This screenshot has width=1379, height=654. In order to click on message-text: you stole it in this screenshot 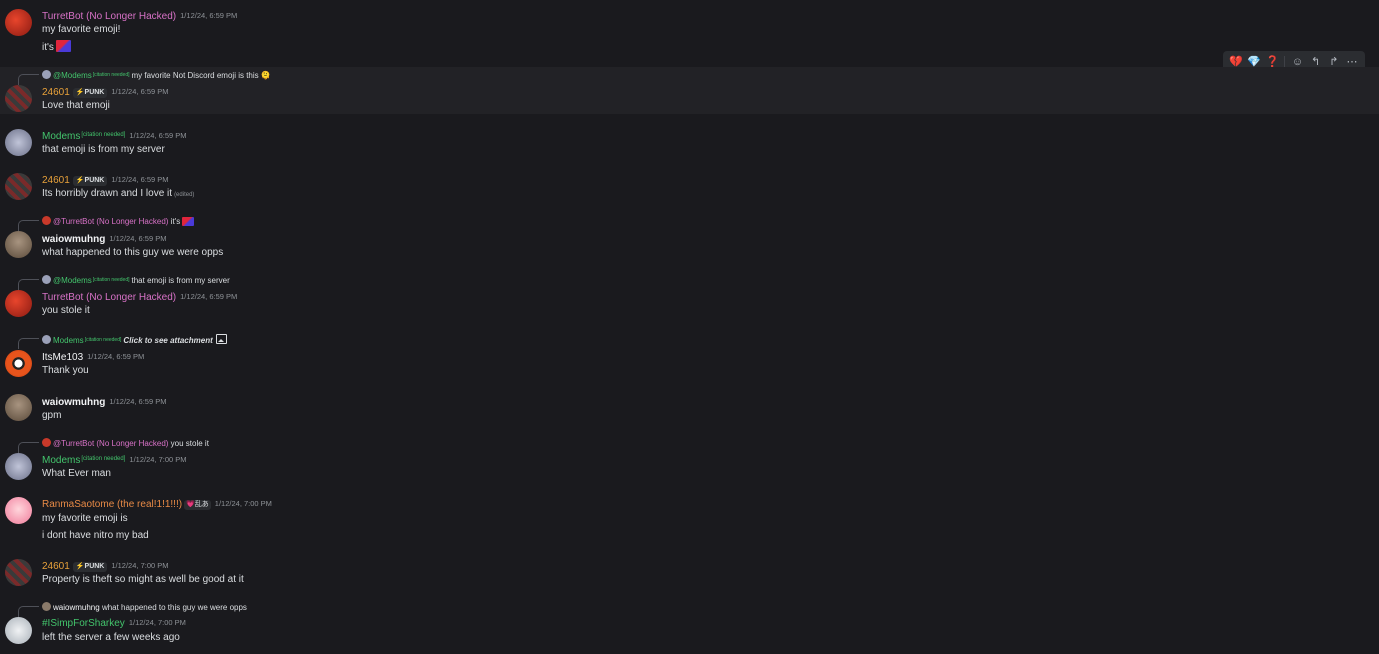, I will do `click(66, 310)`.